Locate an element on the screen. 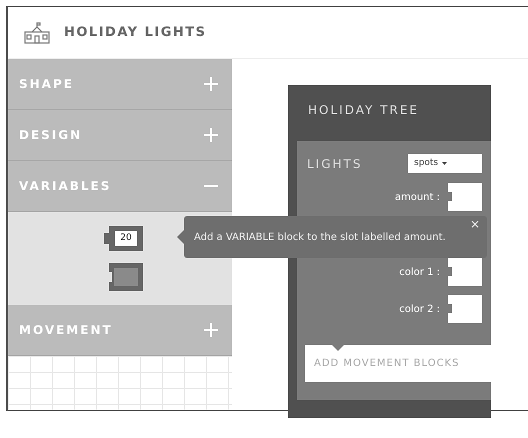  block-title: HOLIDAY TREE is located at coordinates (363, 110).